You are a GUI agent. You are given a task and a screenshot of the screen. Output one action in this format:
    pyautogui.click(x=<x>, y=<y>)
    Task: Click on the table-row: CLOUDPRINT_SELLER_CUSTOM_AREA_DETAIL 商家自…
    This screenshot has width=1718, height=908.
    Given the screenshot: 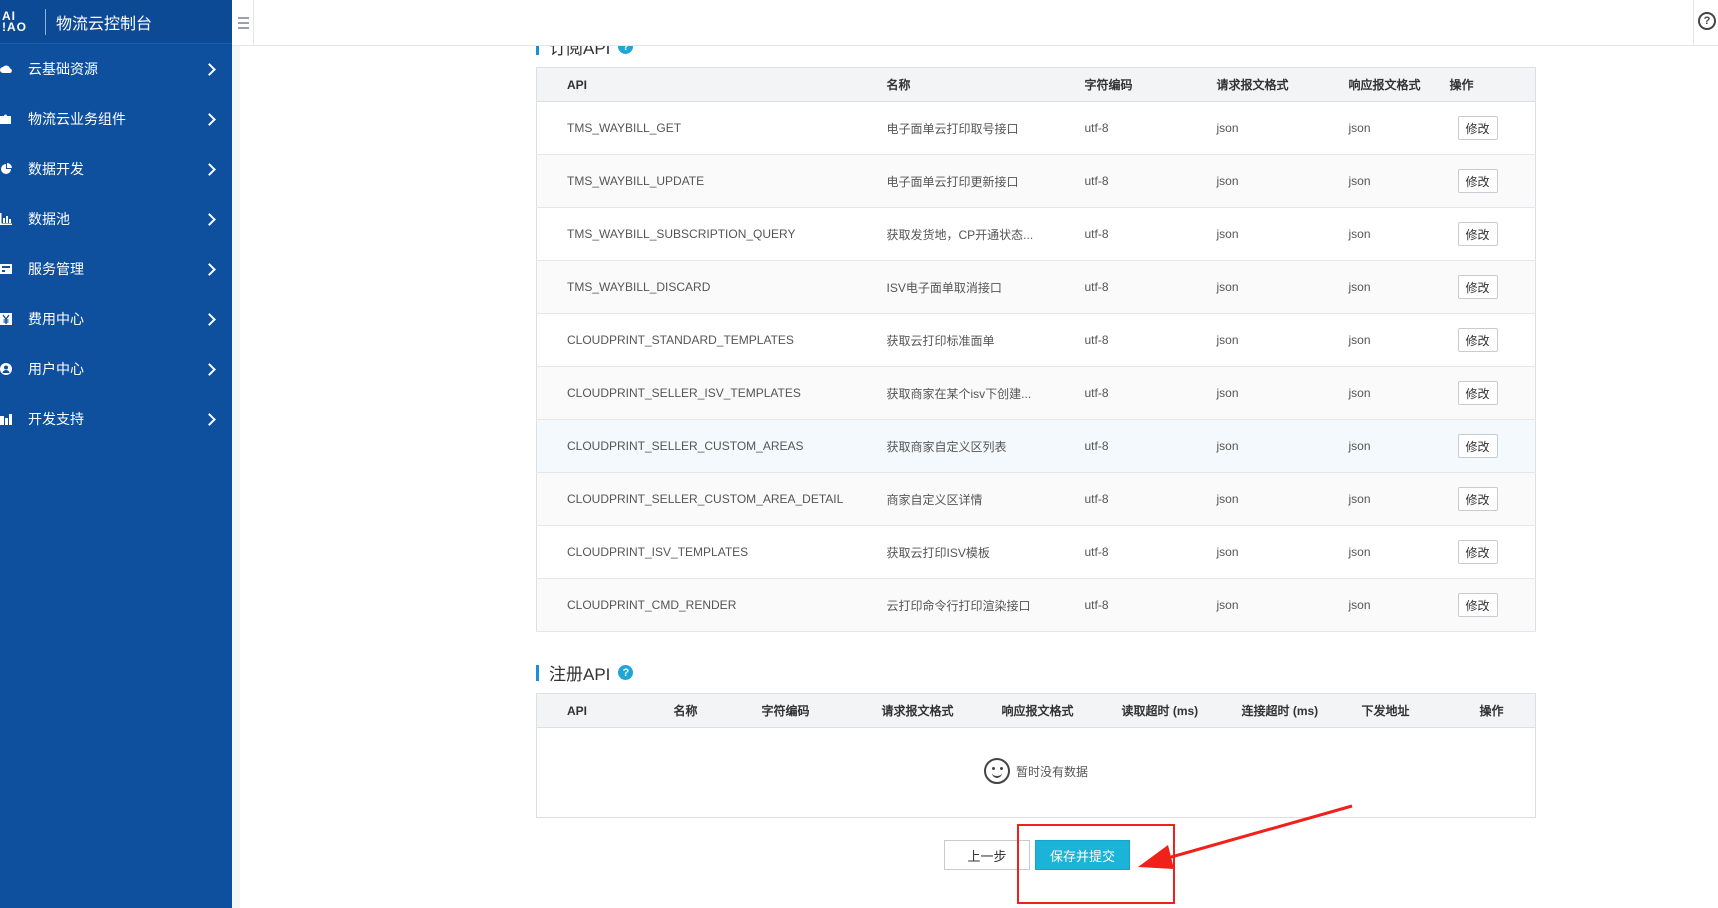 What is the action you would take?
    pyautogui.click(x=1036, y=499)
    